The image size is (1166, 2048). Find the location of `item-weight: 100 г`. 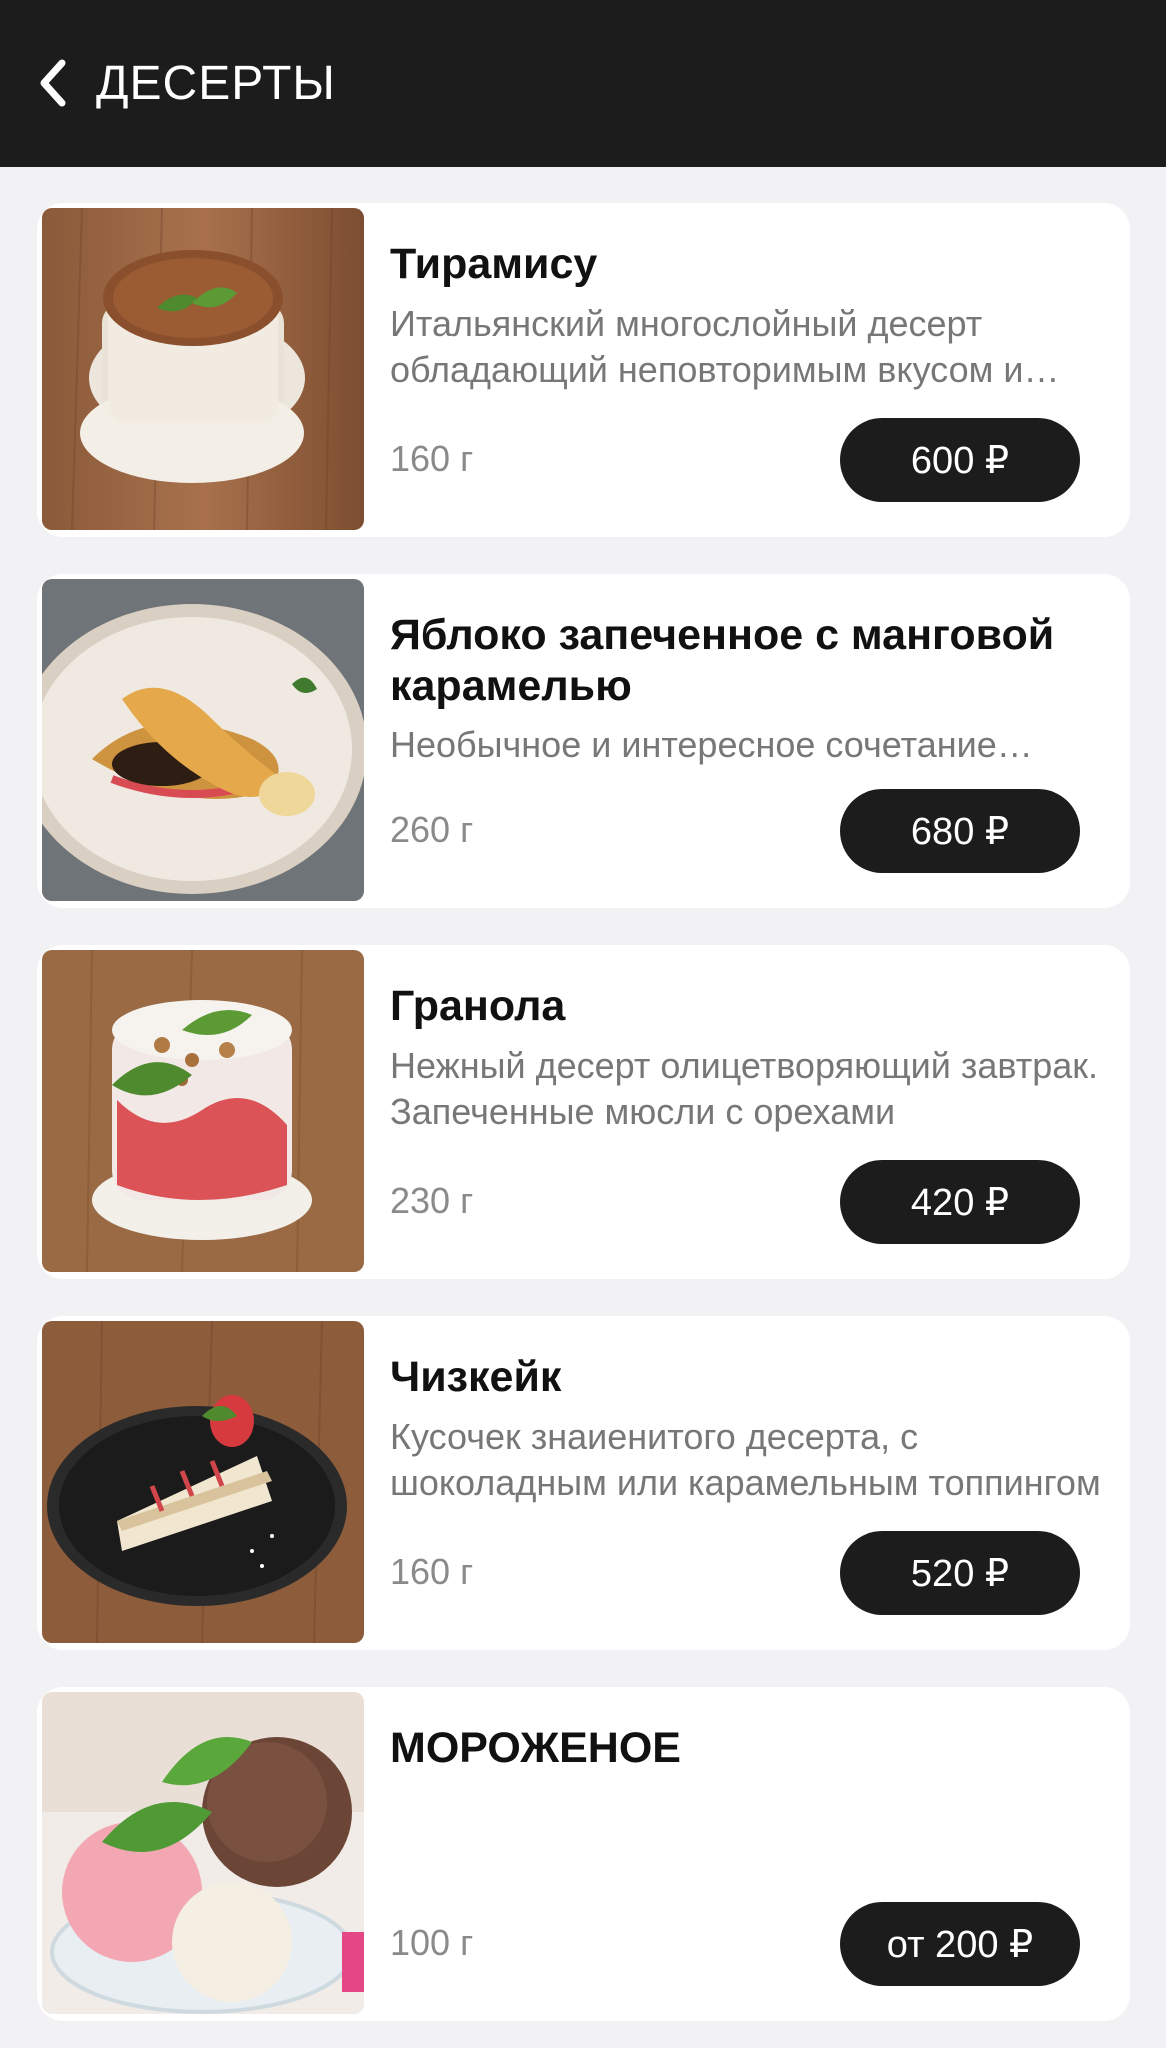

item-weight: 100 г is located at coordinates (432, 1942).